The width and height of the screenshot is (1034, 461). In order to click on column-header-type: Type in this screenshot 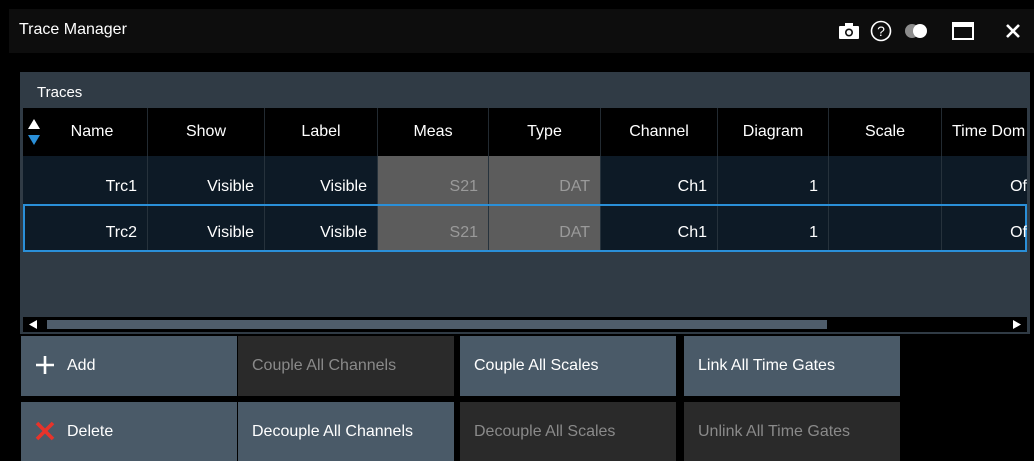, I will do `click(545, 132)`.